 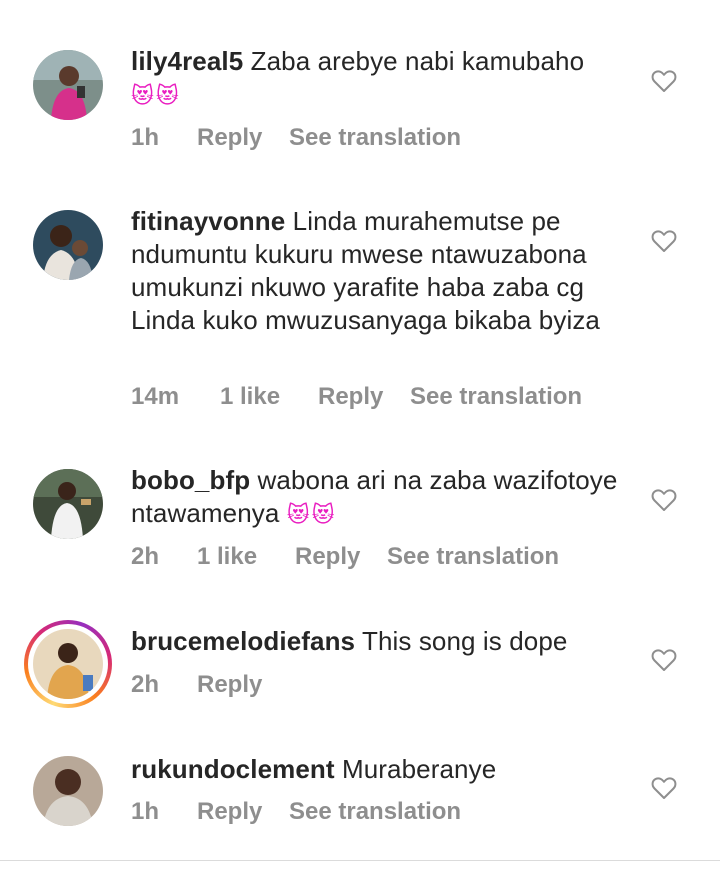 I want to click on comment-meta: 2h 1 like Reply See translation, so click(x=345, y=557).